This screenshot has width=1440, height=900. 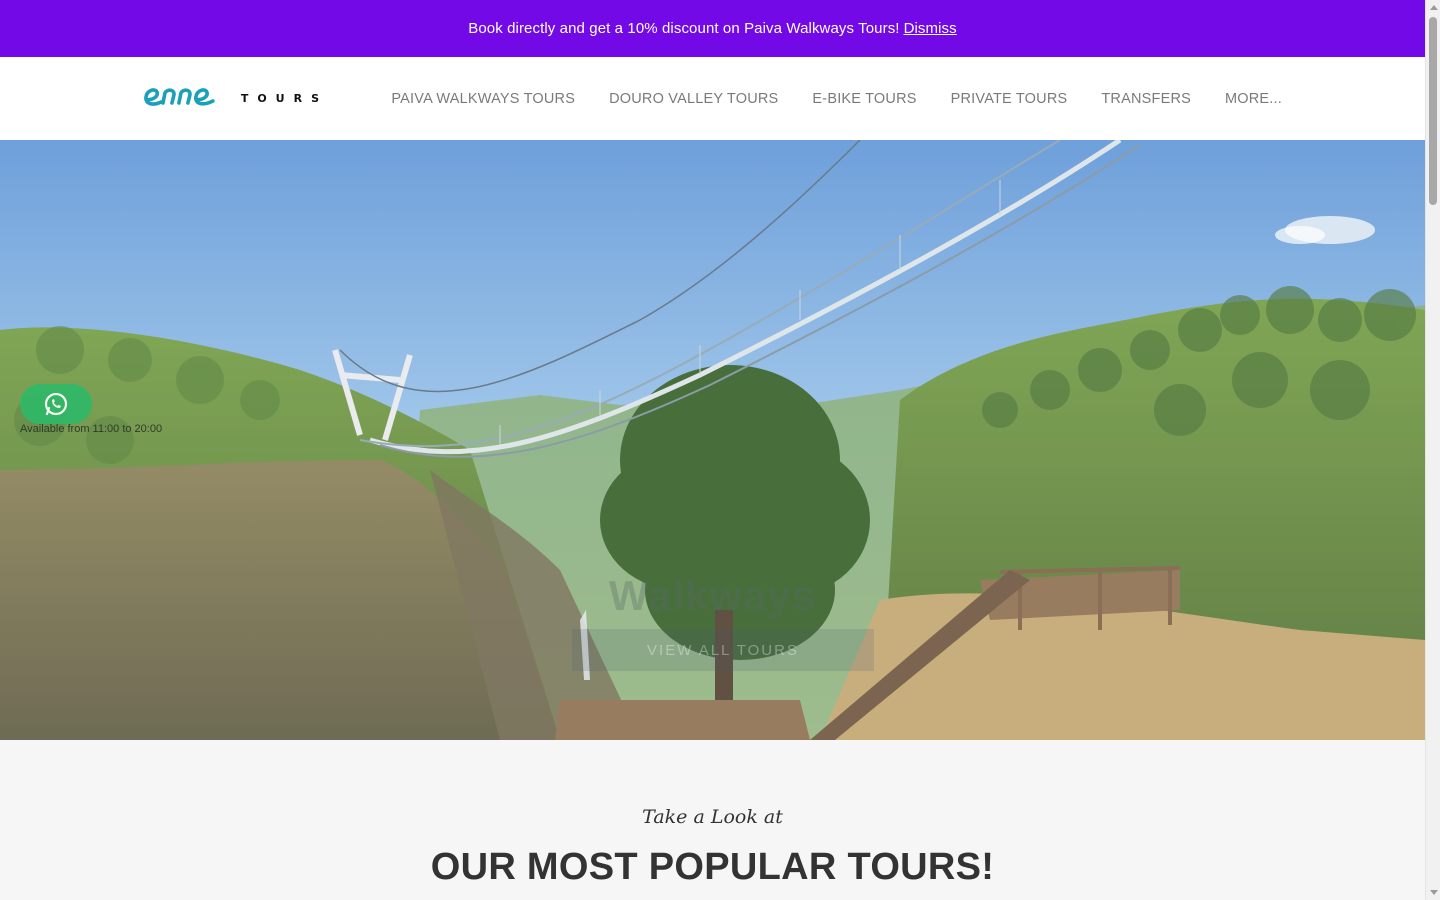 I want to click on enne-logo-mark, so click(x=179, y=97).